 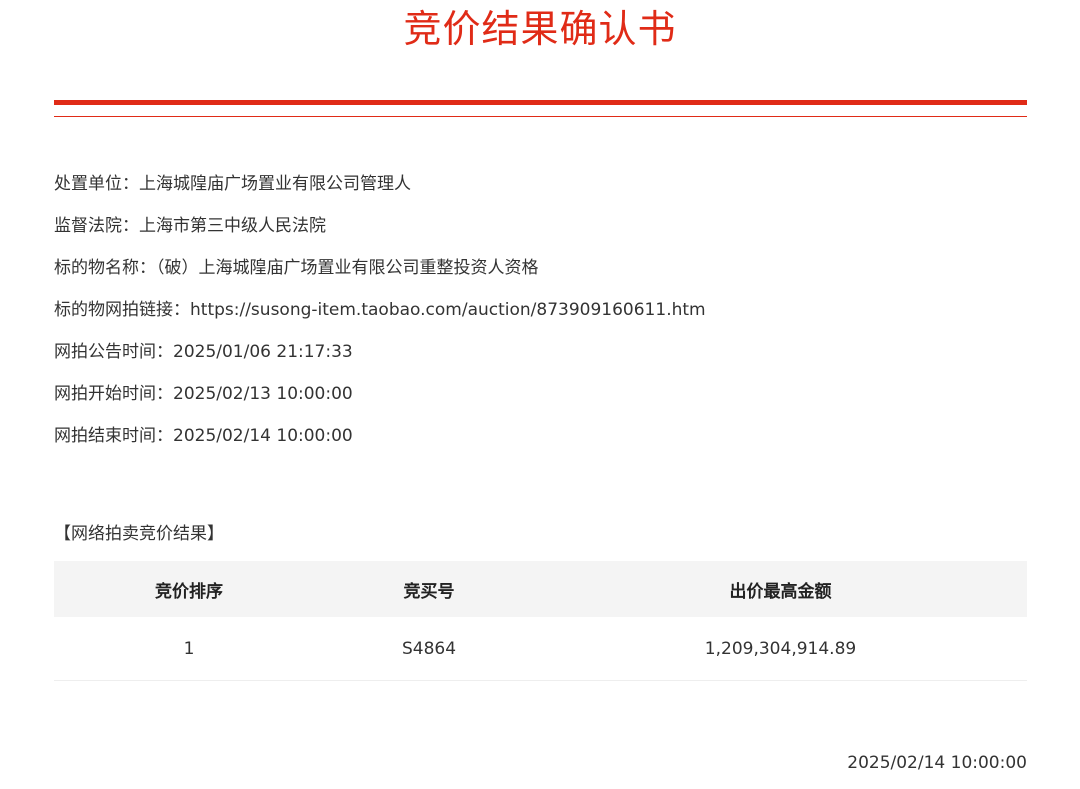 I want to click on results-table: 竞价排序 竞买号 出价最高金额 1 S4864 1,209,304,914.89, so click(x=540, y=621).